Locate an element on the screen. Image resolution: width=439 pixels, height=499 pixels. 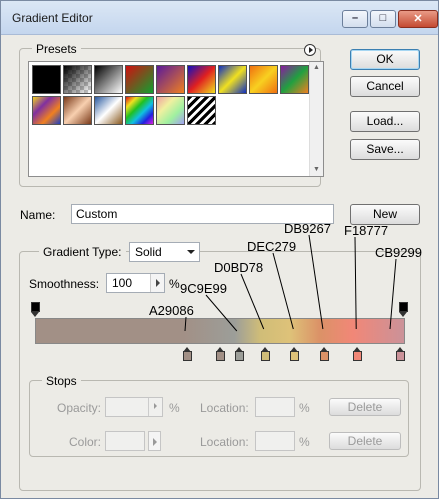
preset-swatch-black-to-white is located at coordinates (108, 79).